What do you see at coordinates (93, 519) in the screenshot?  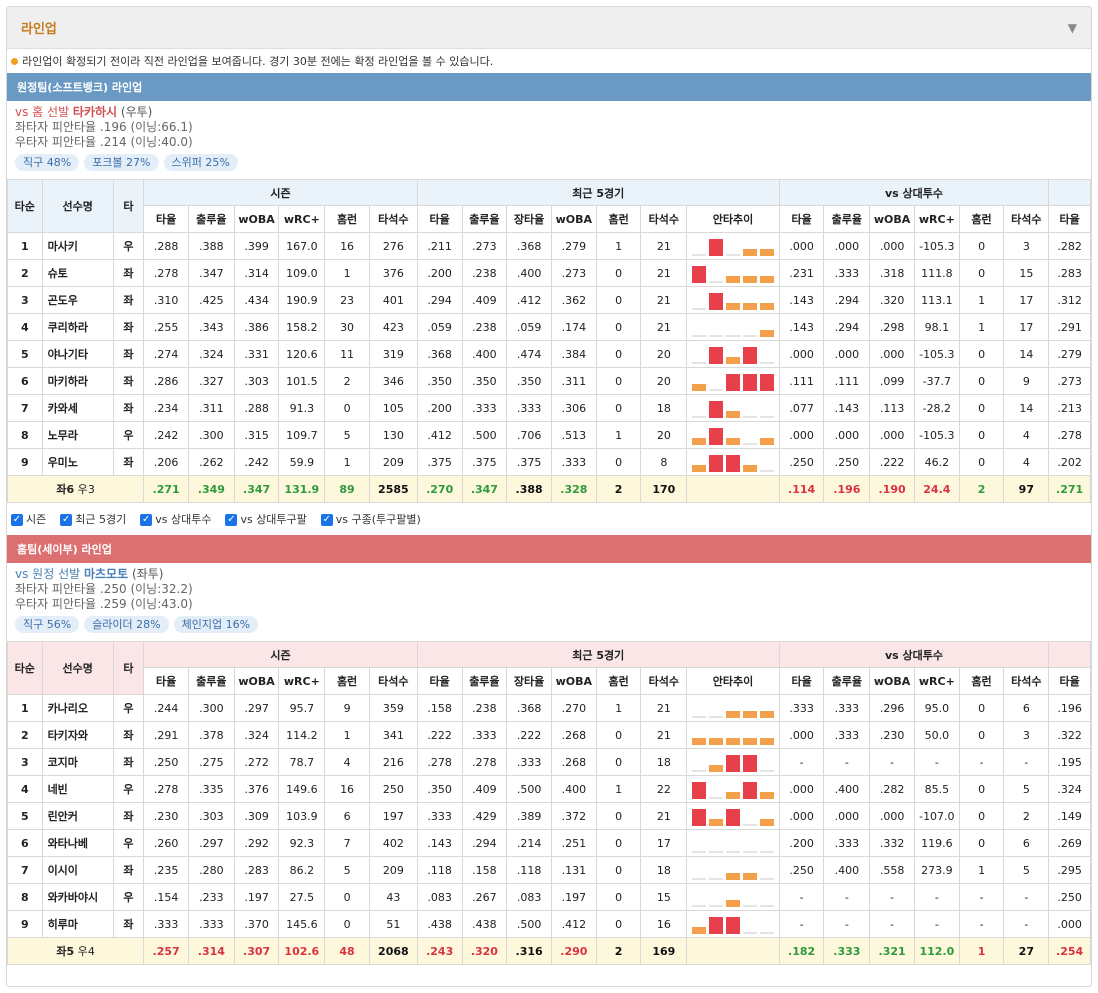 I see `column-toggle-checkbox: ✓ 최근 5경기` at bounding box center [93, 519].